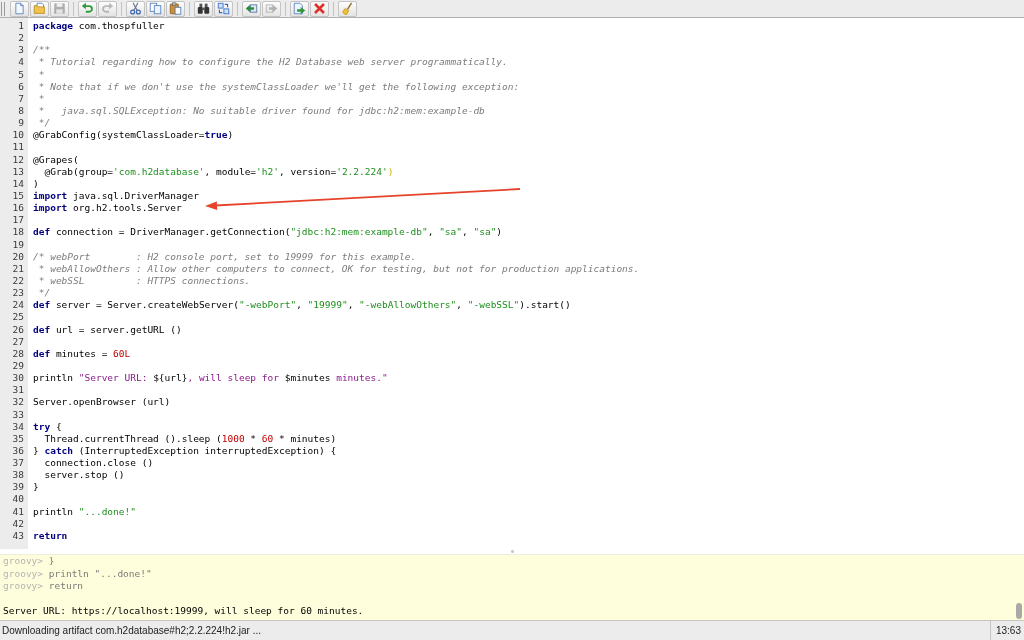 The width and height of the screenshot is (1024, 640). Describe the element at coordinates (18, 426) in the screenshot. I see `line-number: 34` at that location.